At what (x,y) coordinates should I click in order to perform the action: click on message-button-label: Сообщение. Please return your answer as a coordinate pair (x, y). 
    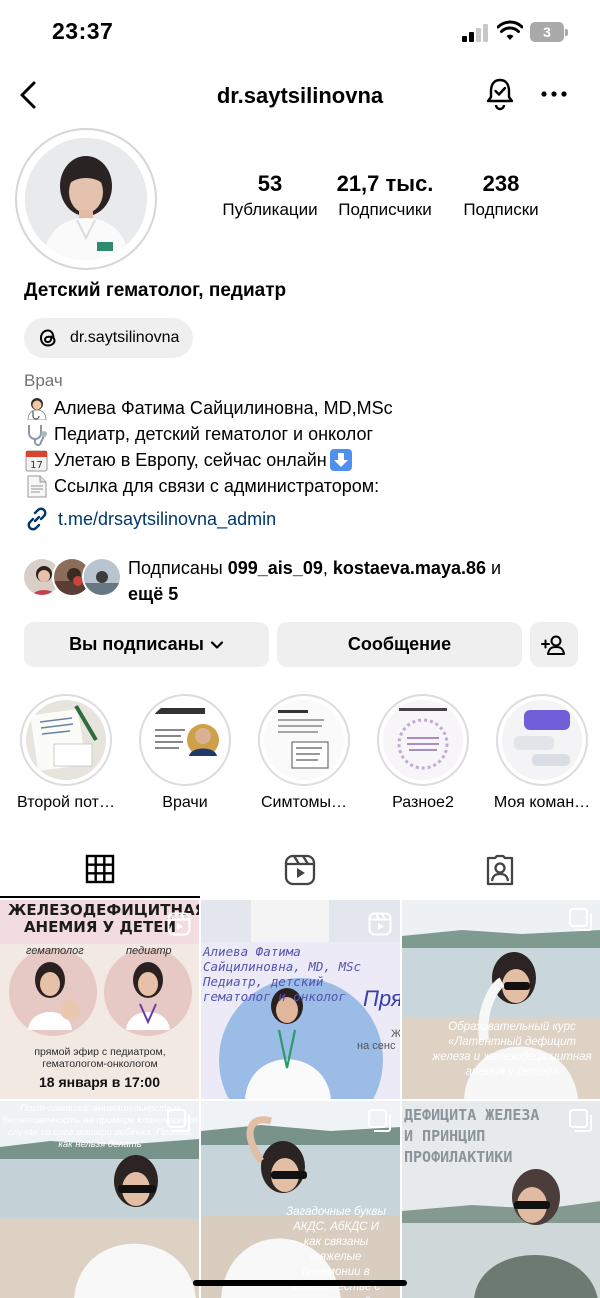
    Looking at the image, I should click on (399, 644).